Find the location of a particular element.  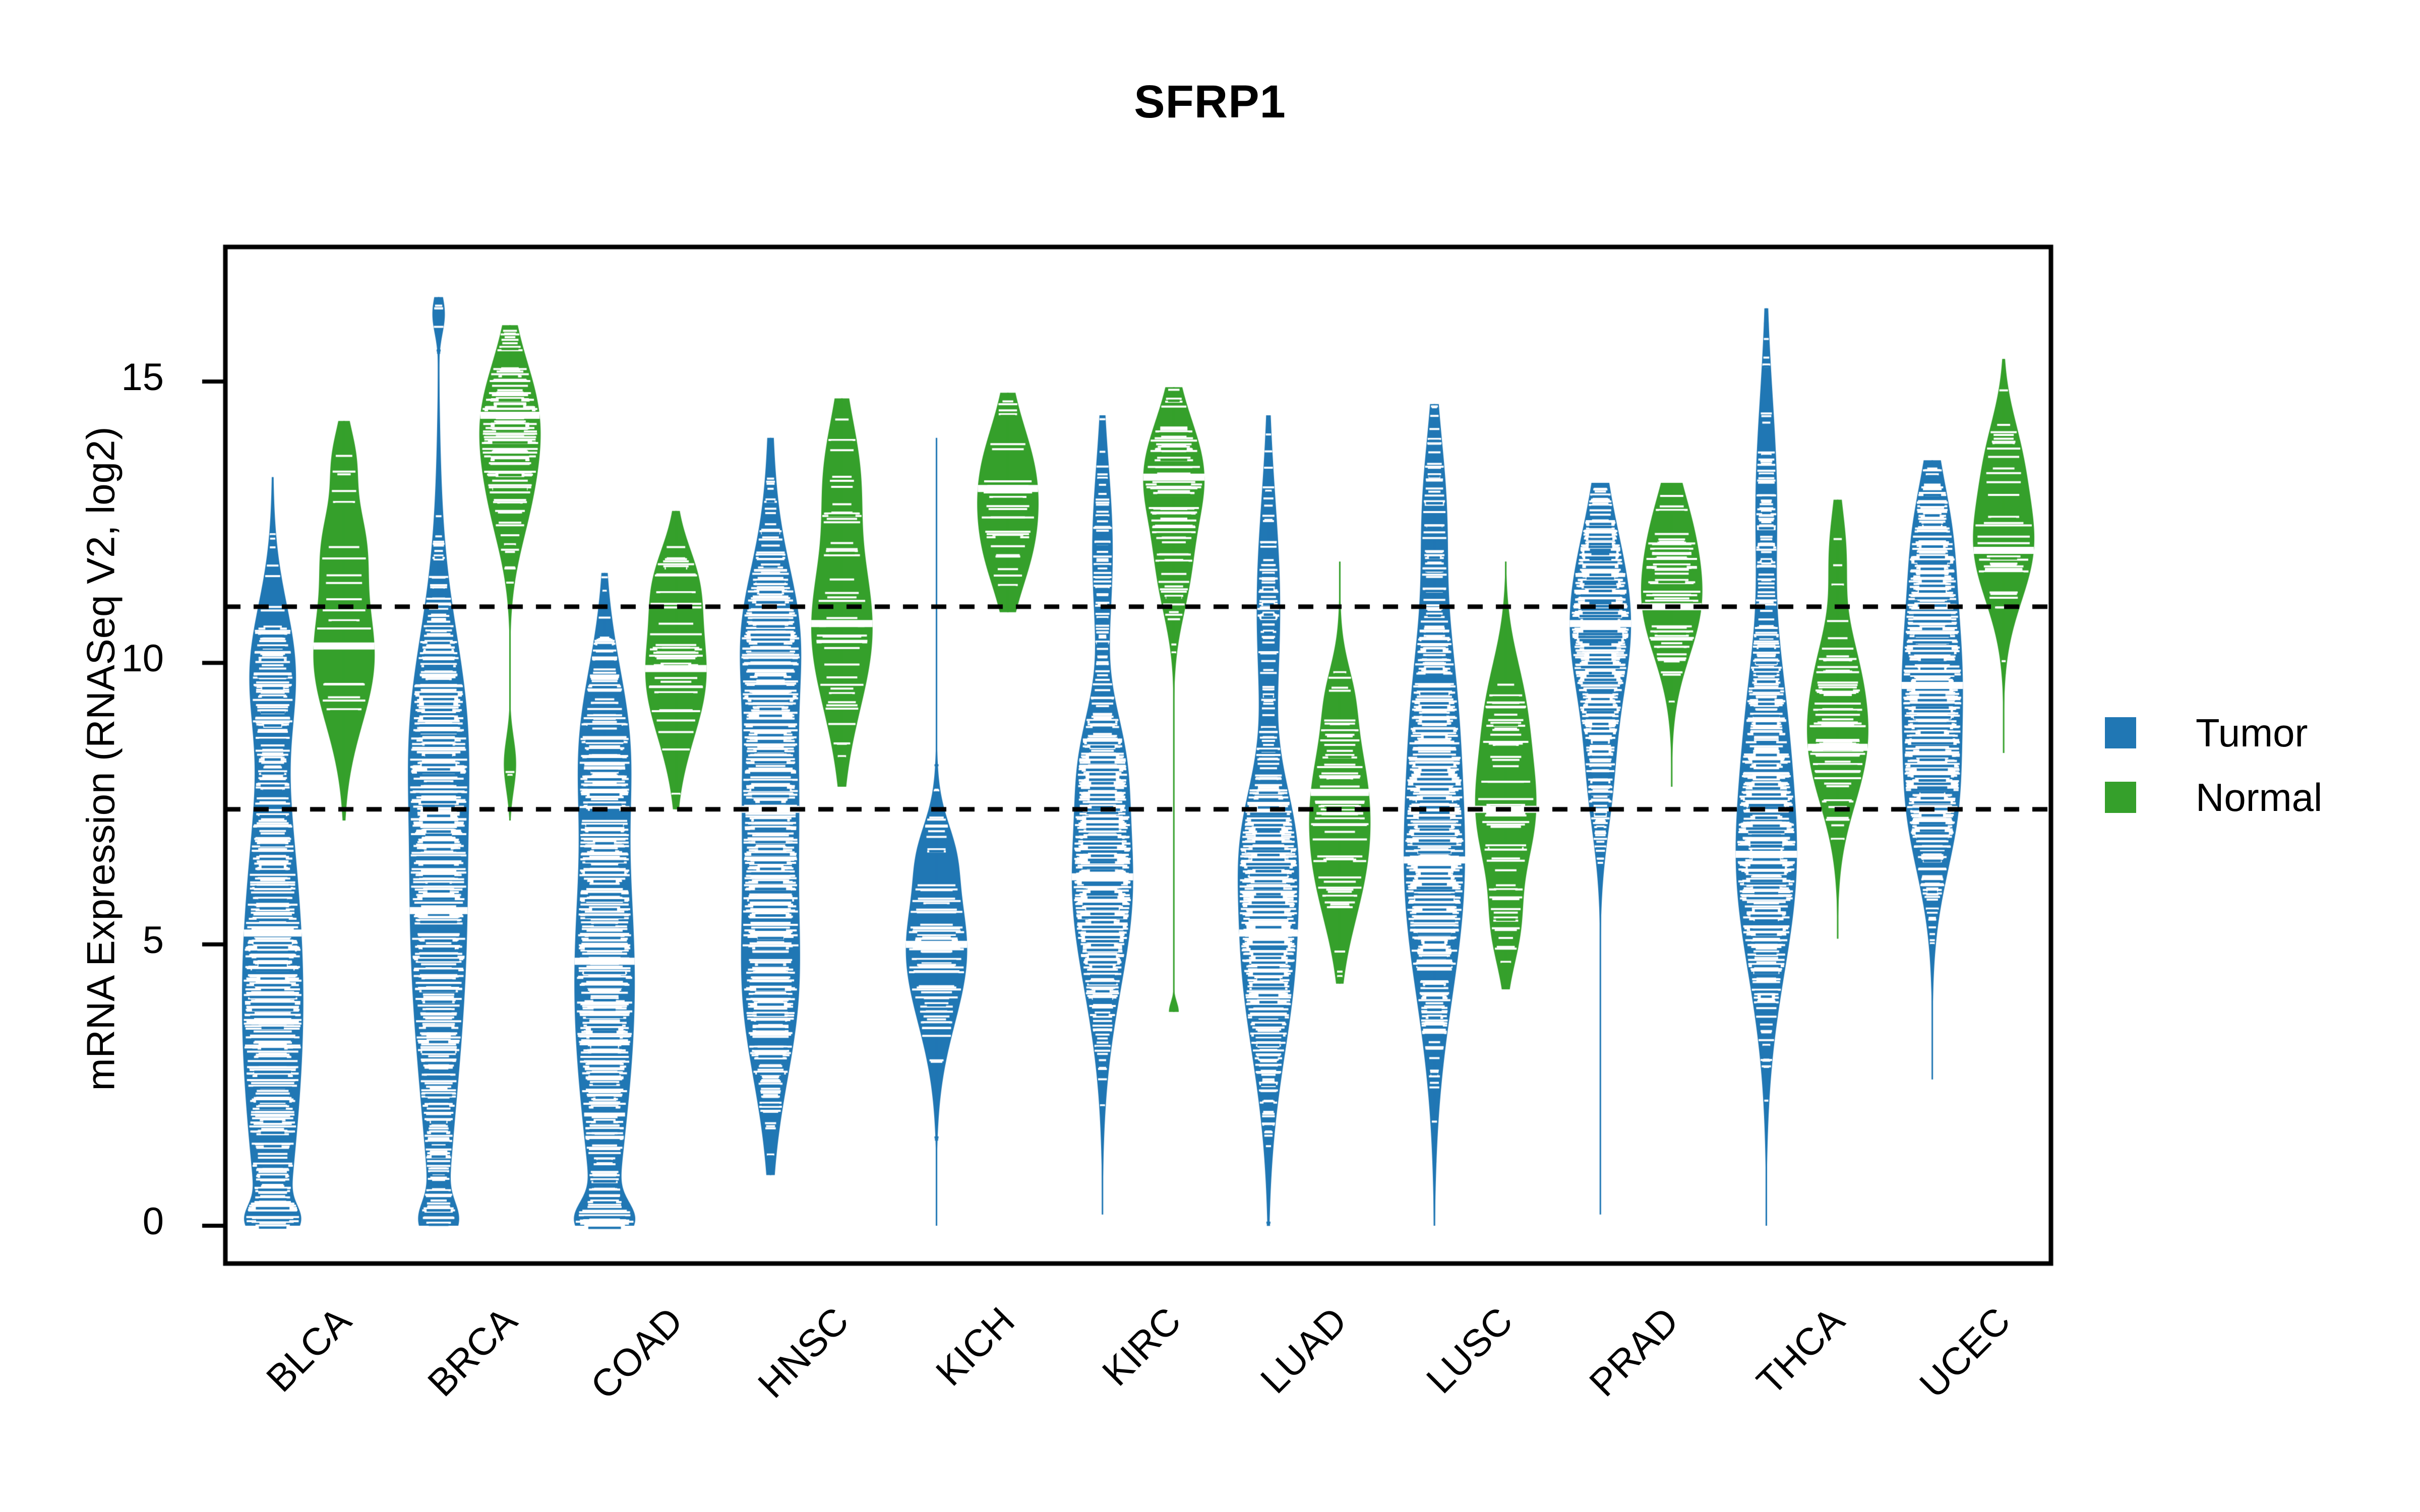

legend-label-normal: Normal is located at coordinates (2259, 797).